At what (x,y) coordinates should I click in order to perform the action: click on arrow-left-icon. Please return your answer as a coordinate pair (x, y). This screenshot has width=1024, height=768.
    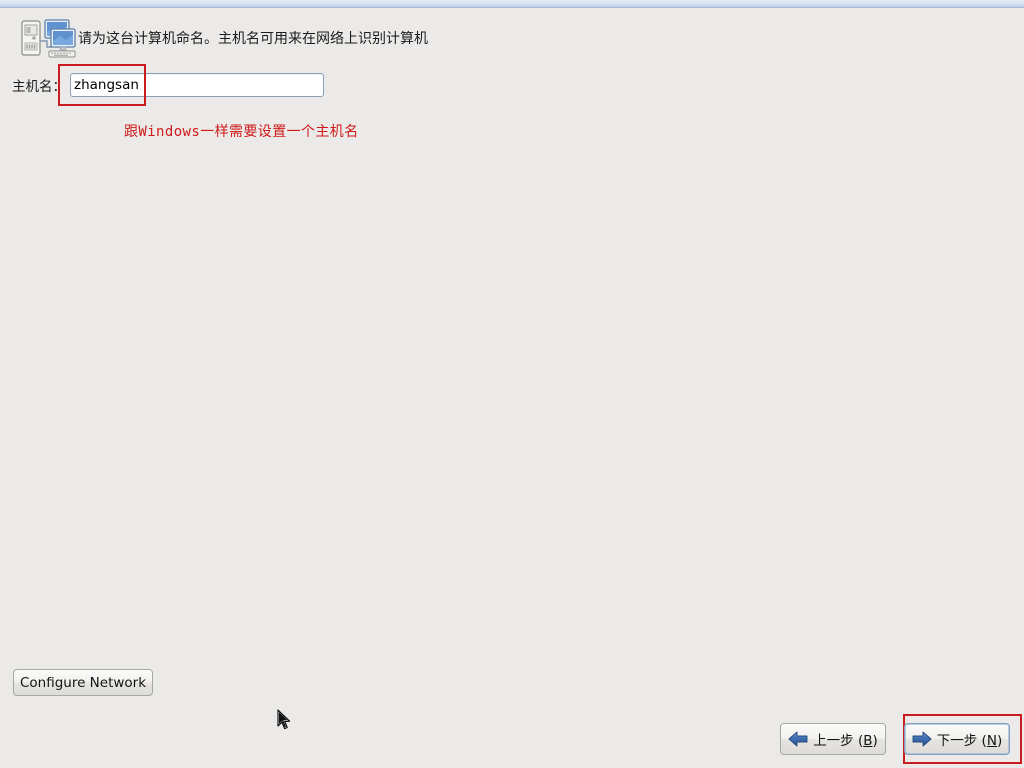
    Looking at the image, I should click on (798, 739).